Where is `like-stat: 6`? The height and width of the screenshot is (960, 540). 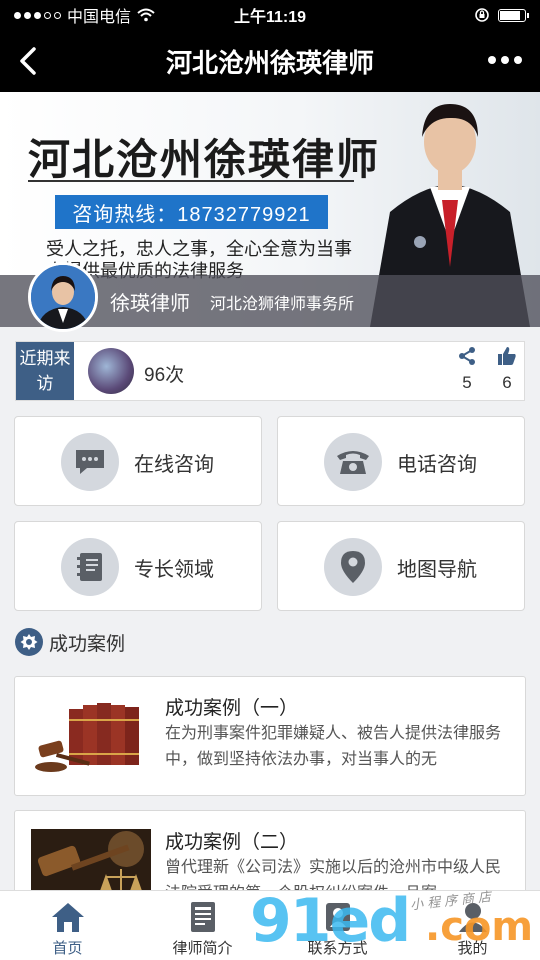 like-stat: 6 is located at coordinates (507, 369).